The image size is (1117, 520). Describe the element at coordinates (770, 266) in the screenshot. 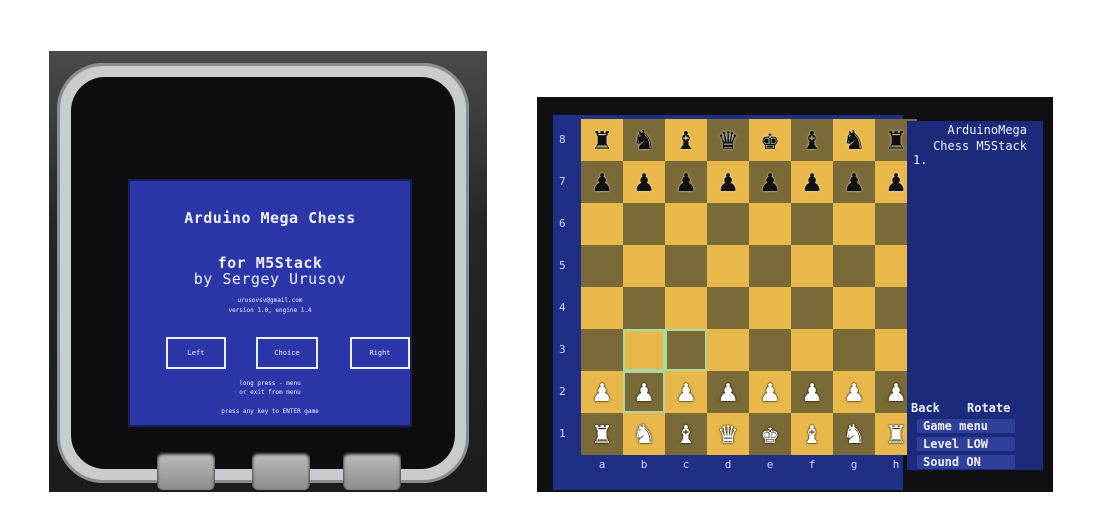

I see `square-e5` at that location.